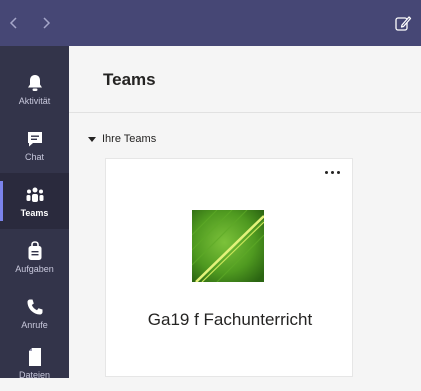  I want to click on teams-icon, so click(35, 195).